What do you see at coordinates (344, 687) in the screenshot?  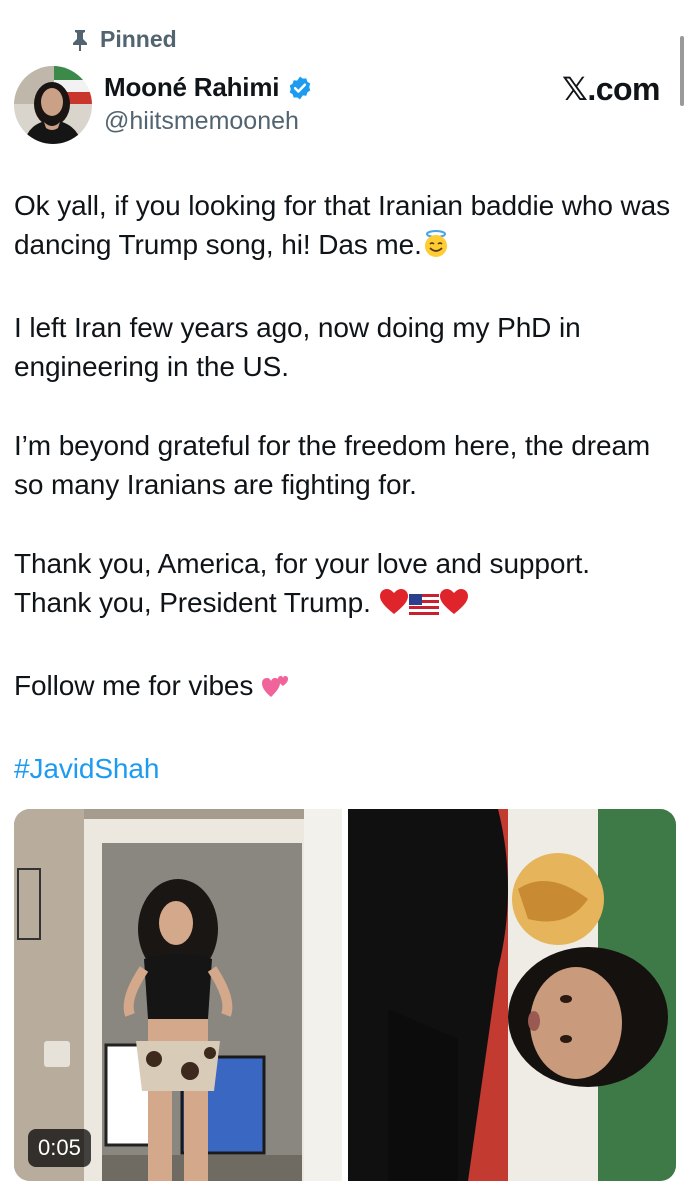 I see `tweet-paragraph: Follow me for vibes` at bounding box center [344, 687].